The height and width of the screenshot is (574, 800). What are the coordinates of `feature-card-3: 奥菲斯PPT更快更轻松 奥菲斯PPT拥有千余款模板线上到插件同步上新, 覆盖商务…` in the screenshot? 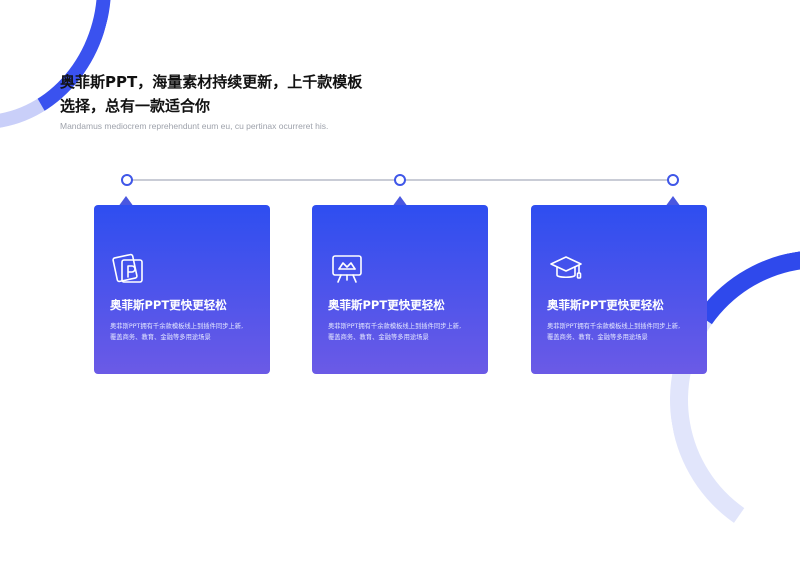 It's located at (619, 289).